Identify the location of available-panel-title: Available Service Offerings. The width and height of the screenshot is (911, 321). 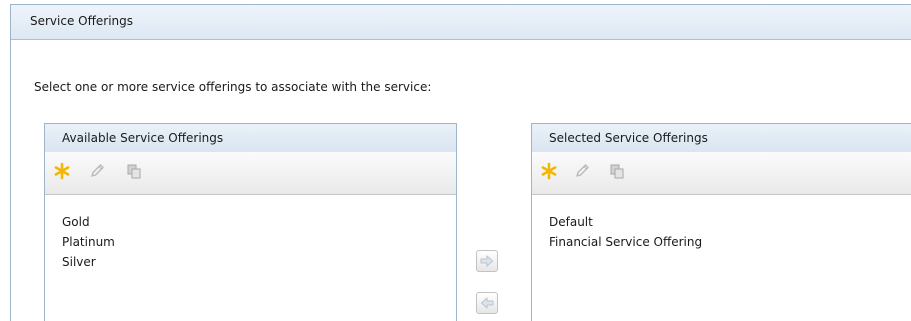
(143, 138).